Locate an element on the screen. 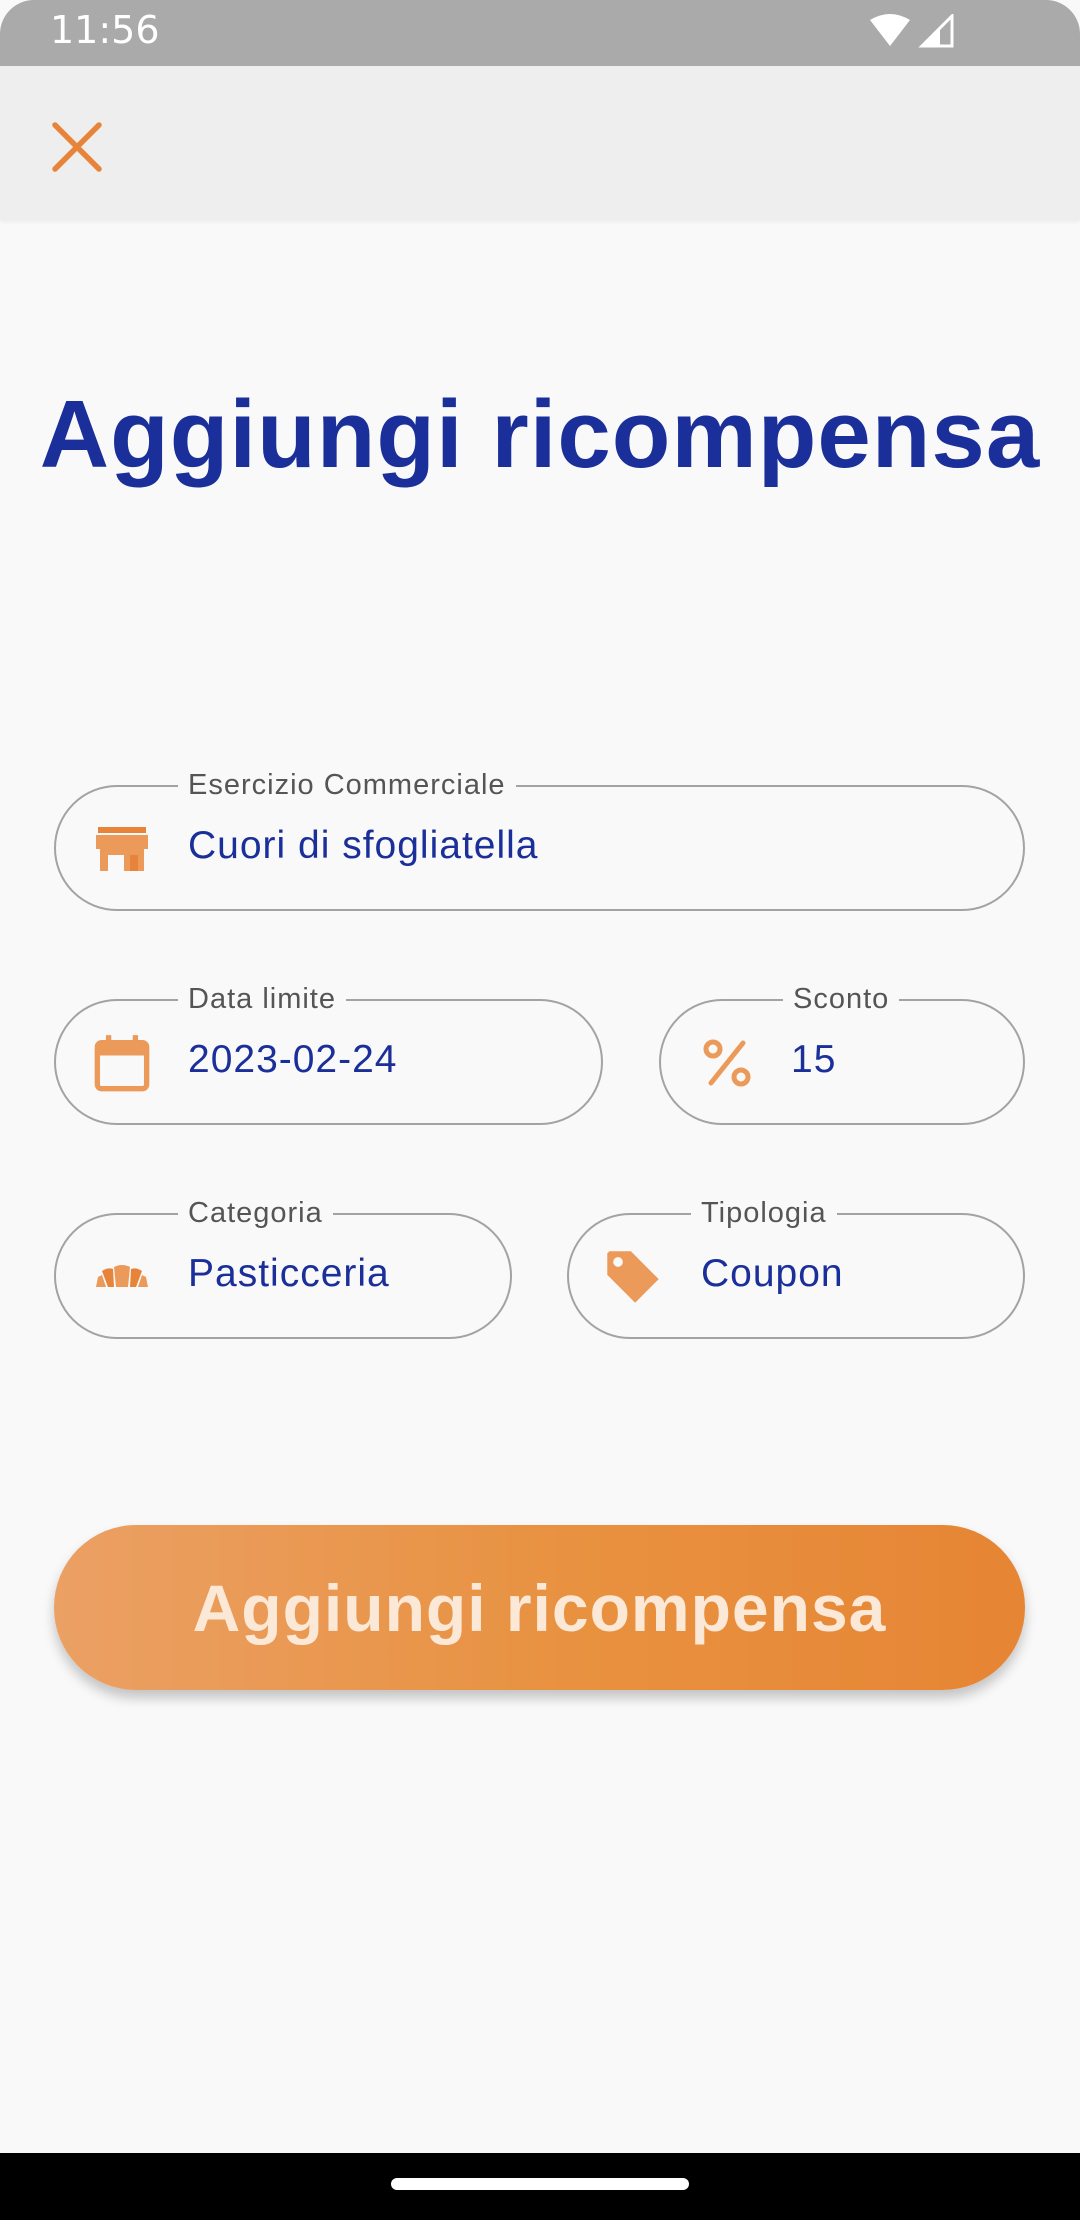 The width and height of the screenshot is (1080, 2220). status-time: 11:56 is located at coordinates (105, 30).